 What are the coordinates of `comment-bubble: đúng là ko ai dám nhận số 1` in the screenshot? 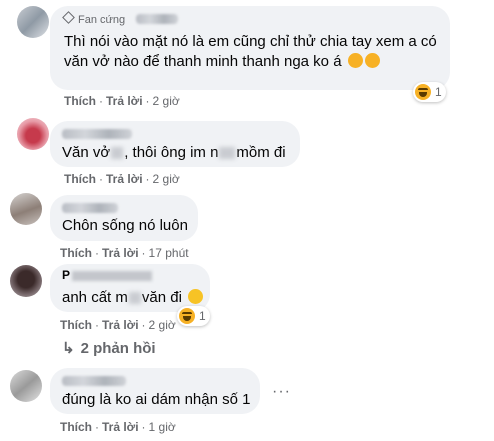 It's located at (155, 391).